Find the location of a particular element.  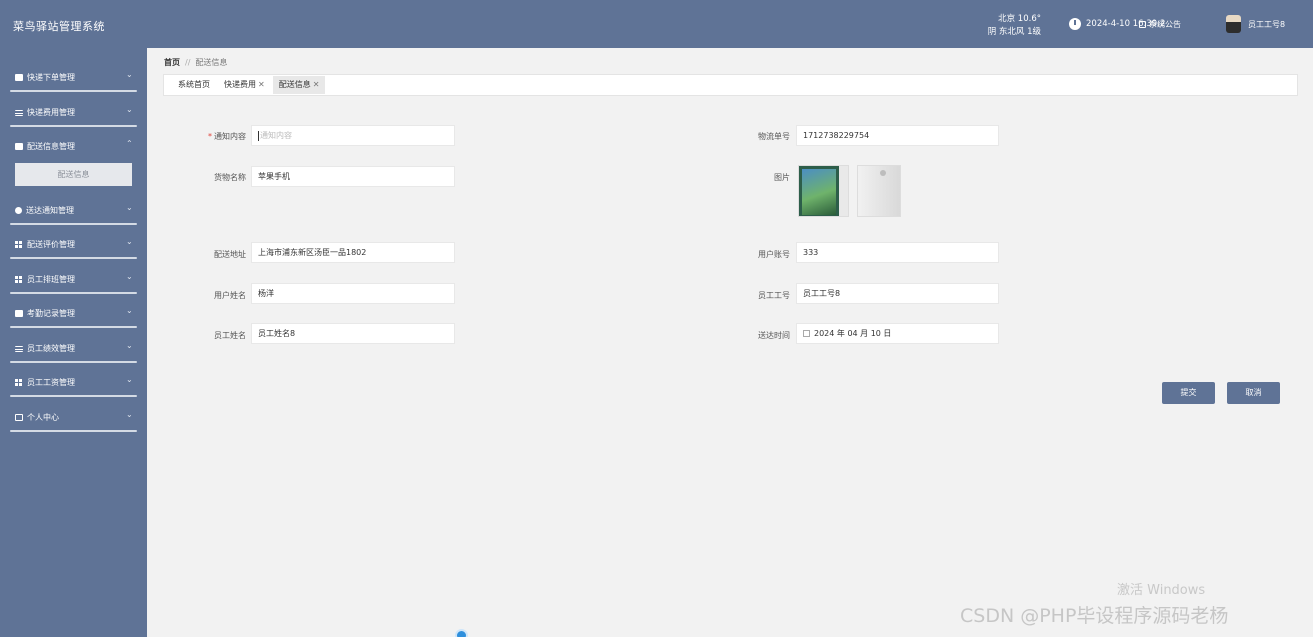

tab-system-home: 系统首页 is located at coordinates (194, 85).